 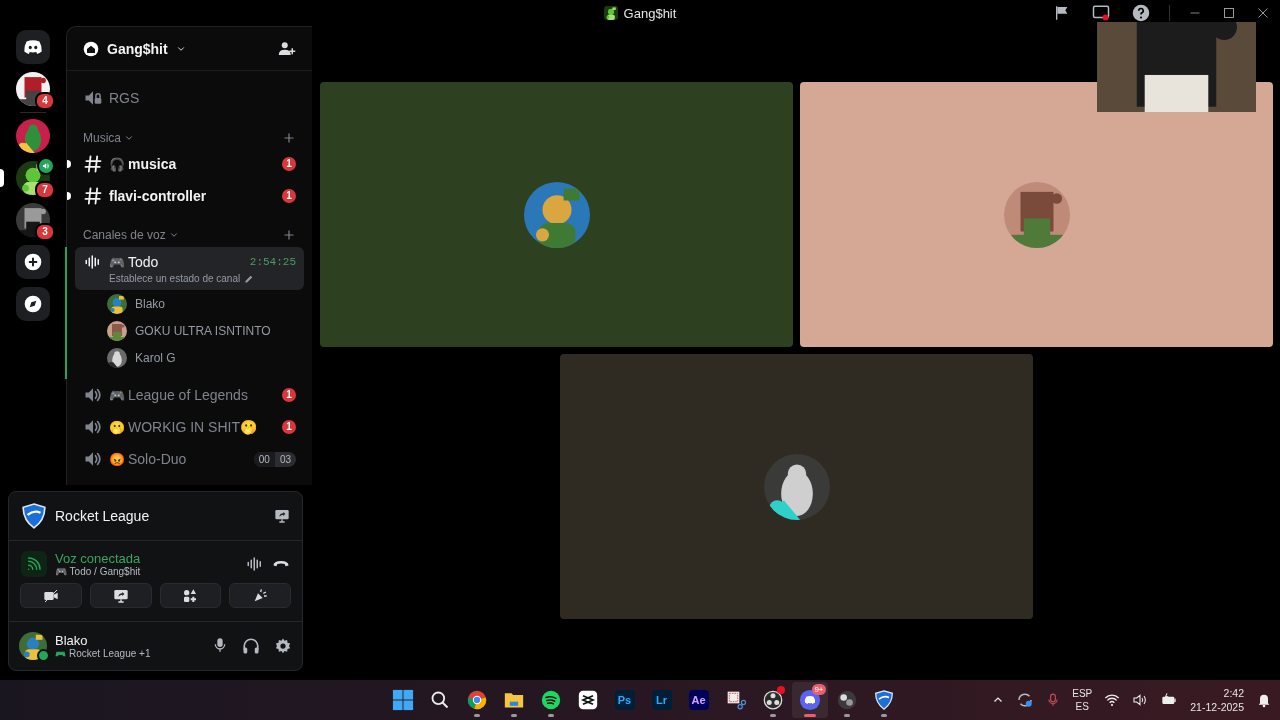 What do you see at coordinates (117, 427) in the screenshot?
I see `channel-emoji: 🫢` at bounding box center [117, 427].